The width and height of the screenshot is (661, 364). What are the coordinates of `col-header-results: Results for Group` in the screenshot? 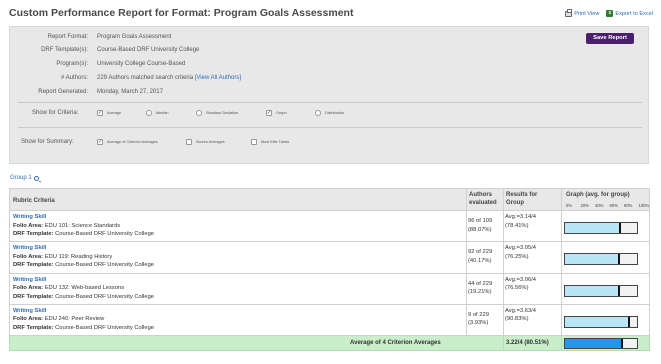 It's located at (521, 199).